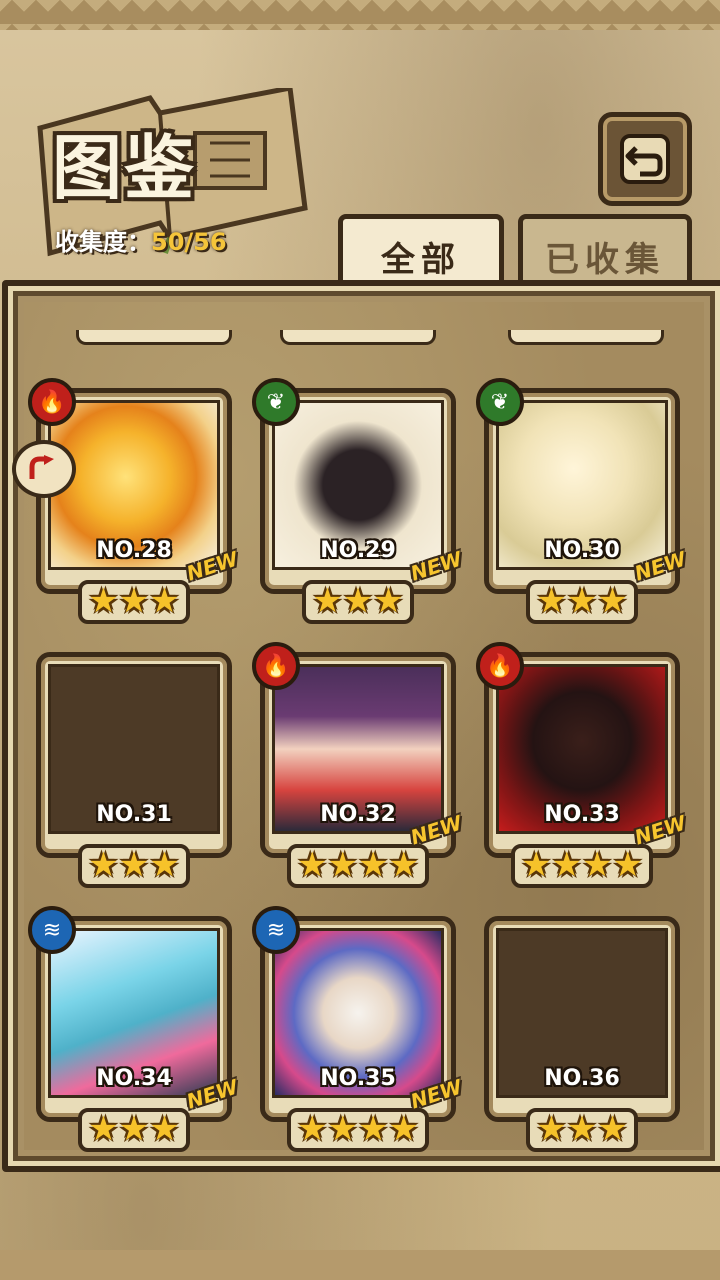  Describe the element at coordinates (124, 168) in the screenshot. I see `page-title: 图鉴` at that location.